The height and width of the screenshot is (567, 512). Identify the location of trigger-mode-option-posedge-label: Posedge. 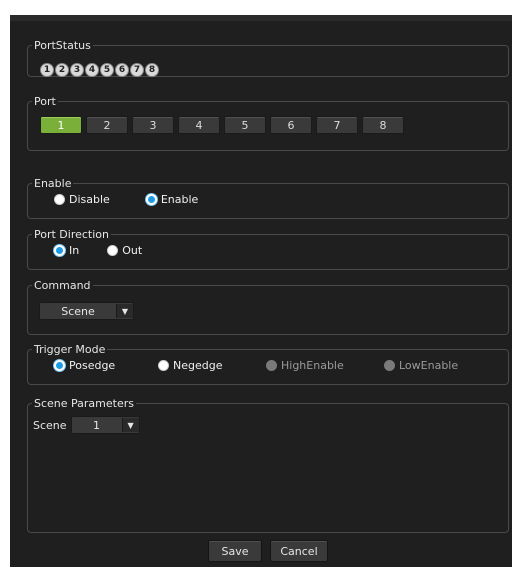
(92, 365).